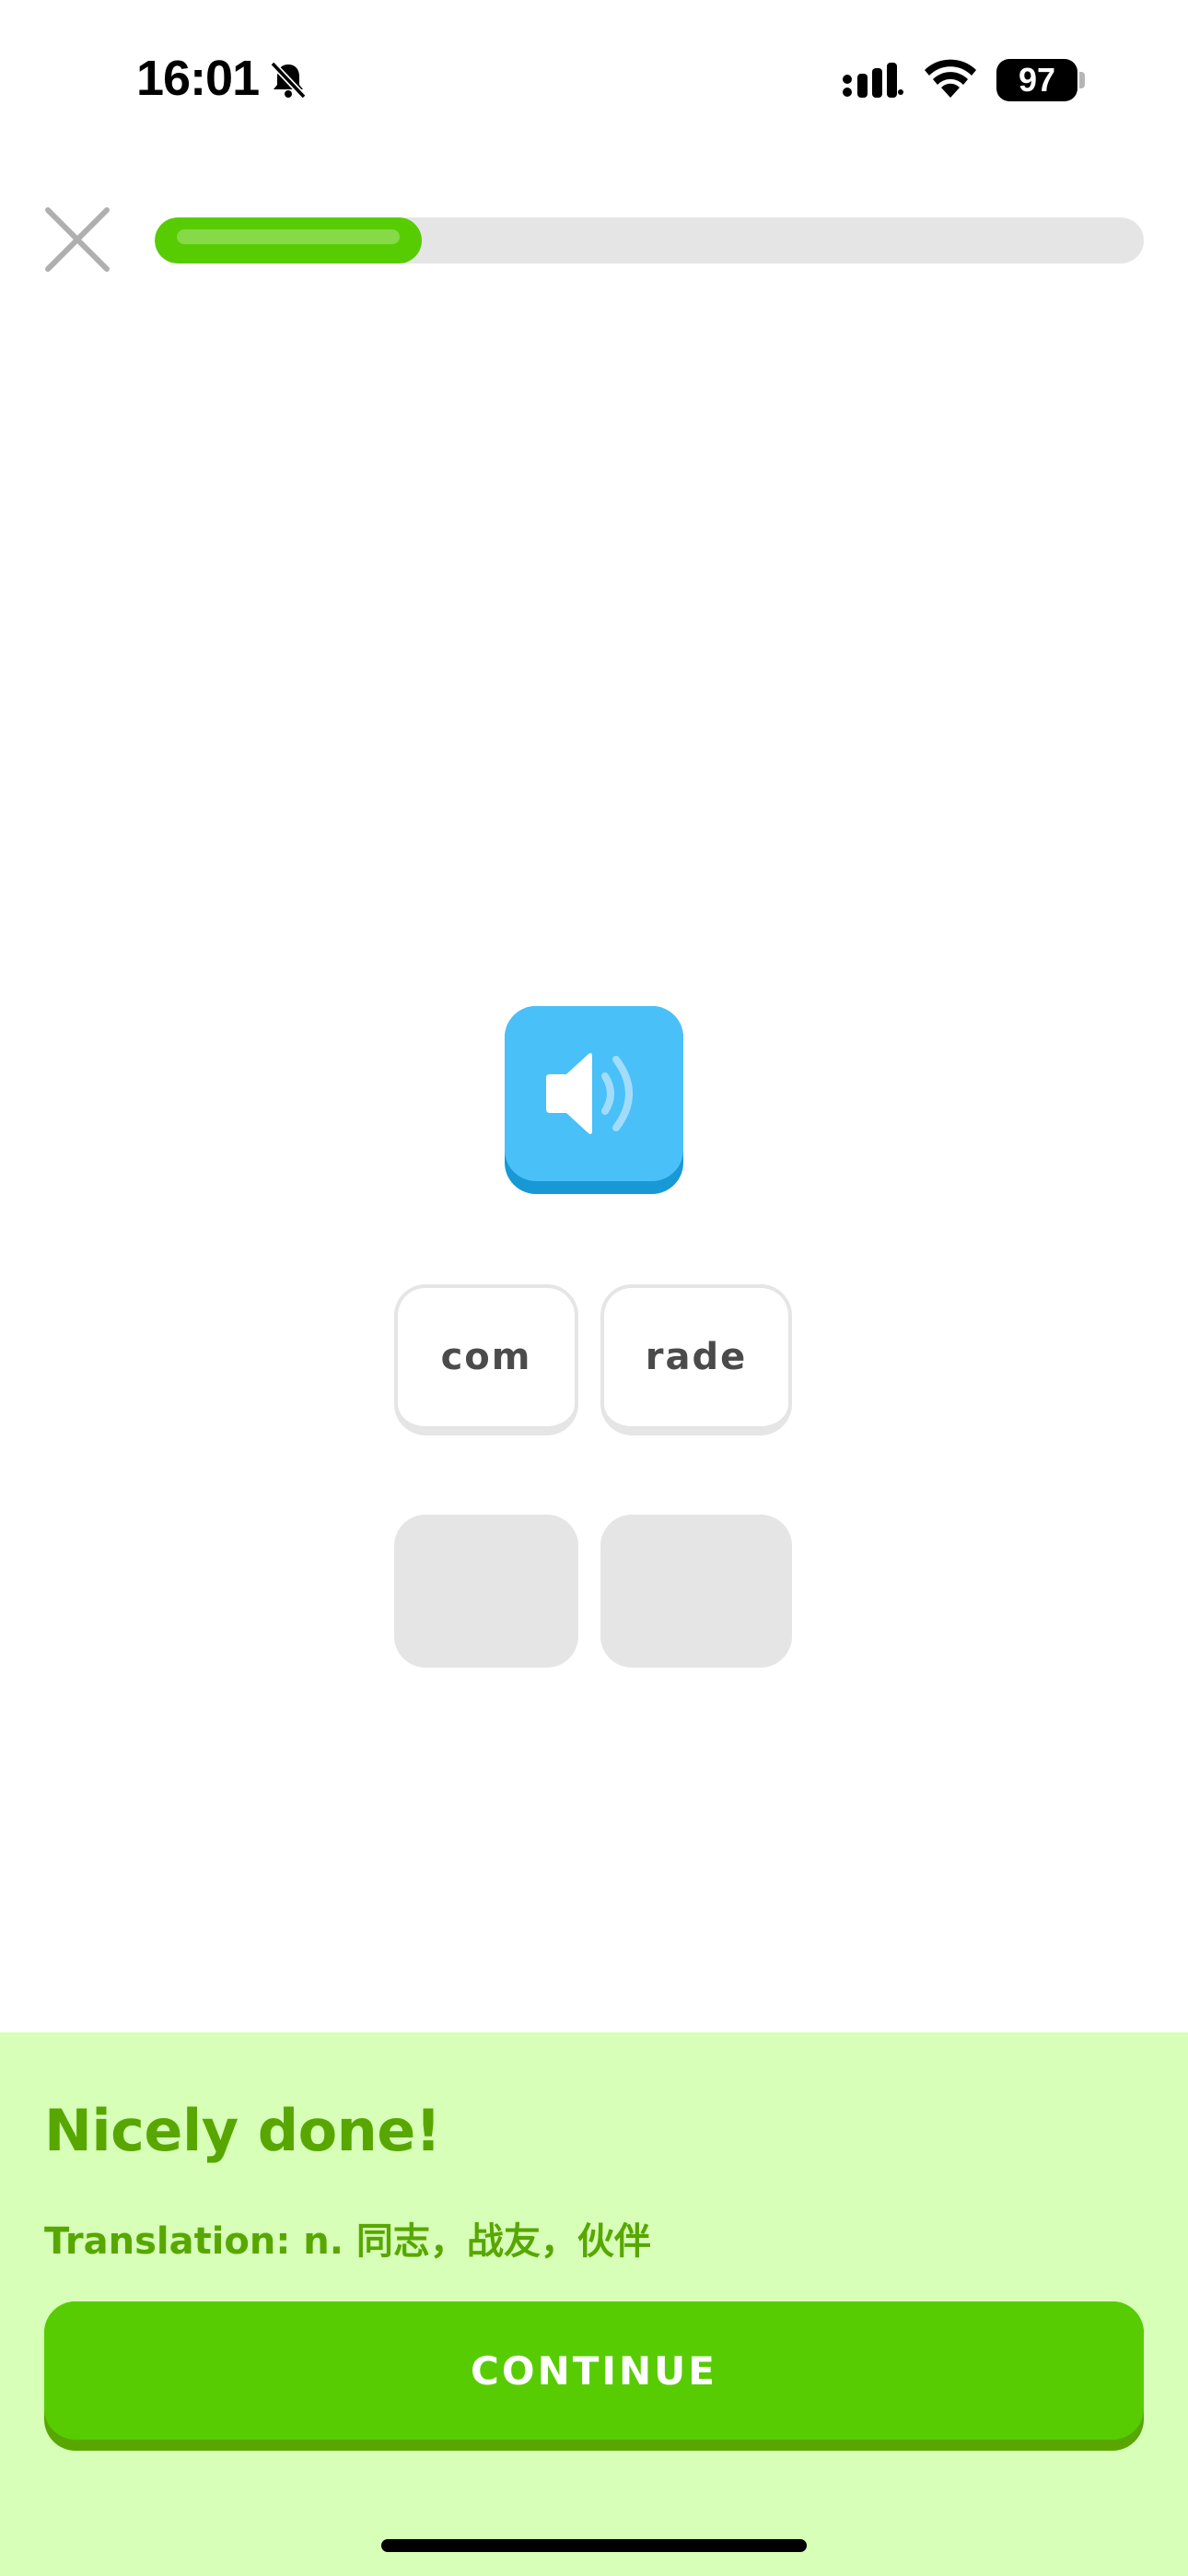 The image size is (1188, 2576). I want to click on speaker-icon, so click(589, 1093).